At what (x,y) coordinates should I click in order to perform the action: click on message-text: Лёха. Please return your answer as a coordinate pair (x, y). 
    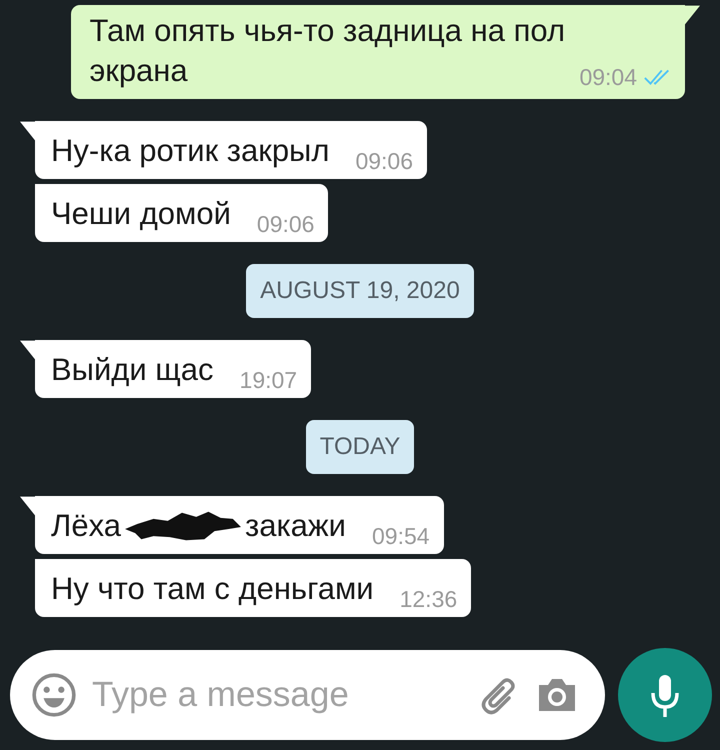
    Looking at the image, I should click on (86, 526).